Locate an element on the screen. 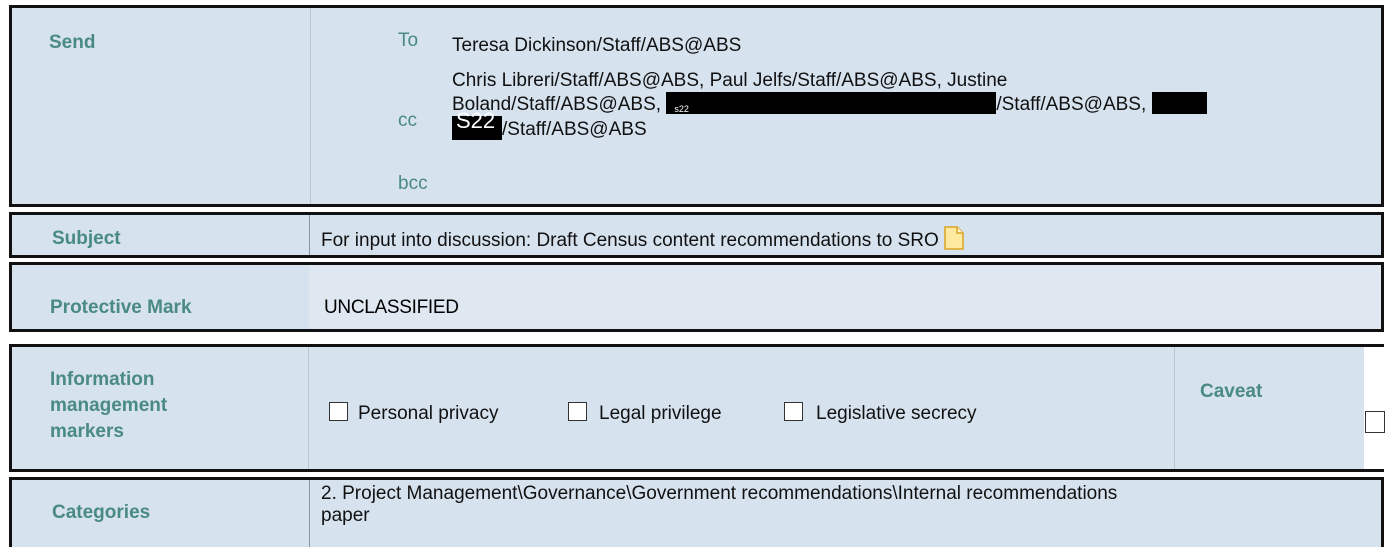  caveat-strip is located at coordinates (1374, 408).